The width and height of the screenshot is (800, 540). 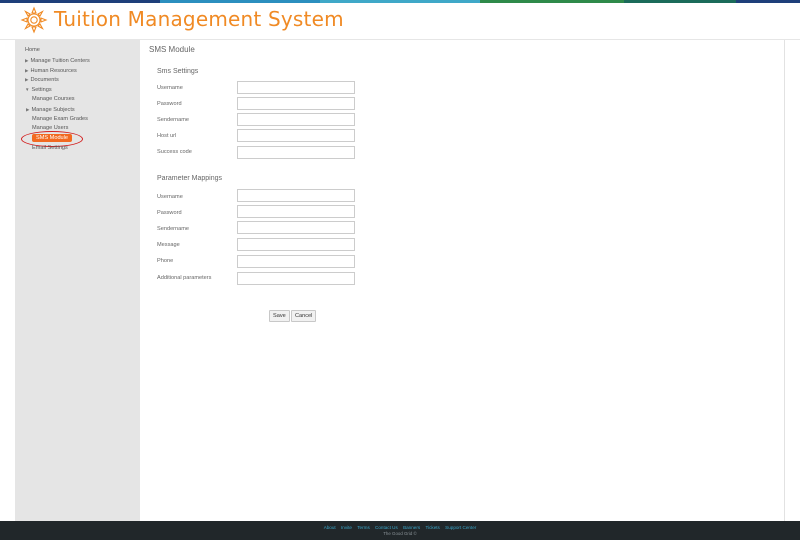 I want to click on sidebar-item-manage-tuition-centers: ▶ Manage Tuition Centers, so click(x=77, y=61).